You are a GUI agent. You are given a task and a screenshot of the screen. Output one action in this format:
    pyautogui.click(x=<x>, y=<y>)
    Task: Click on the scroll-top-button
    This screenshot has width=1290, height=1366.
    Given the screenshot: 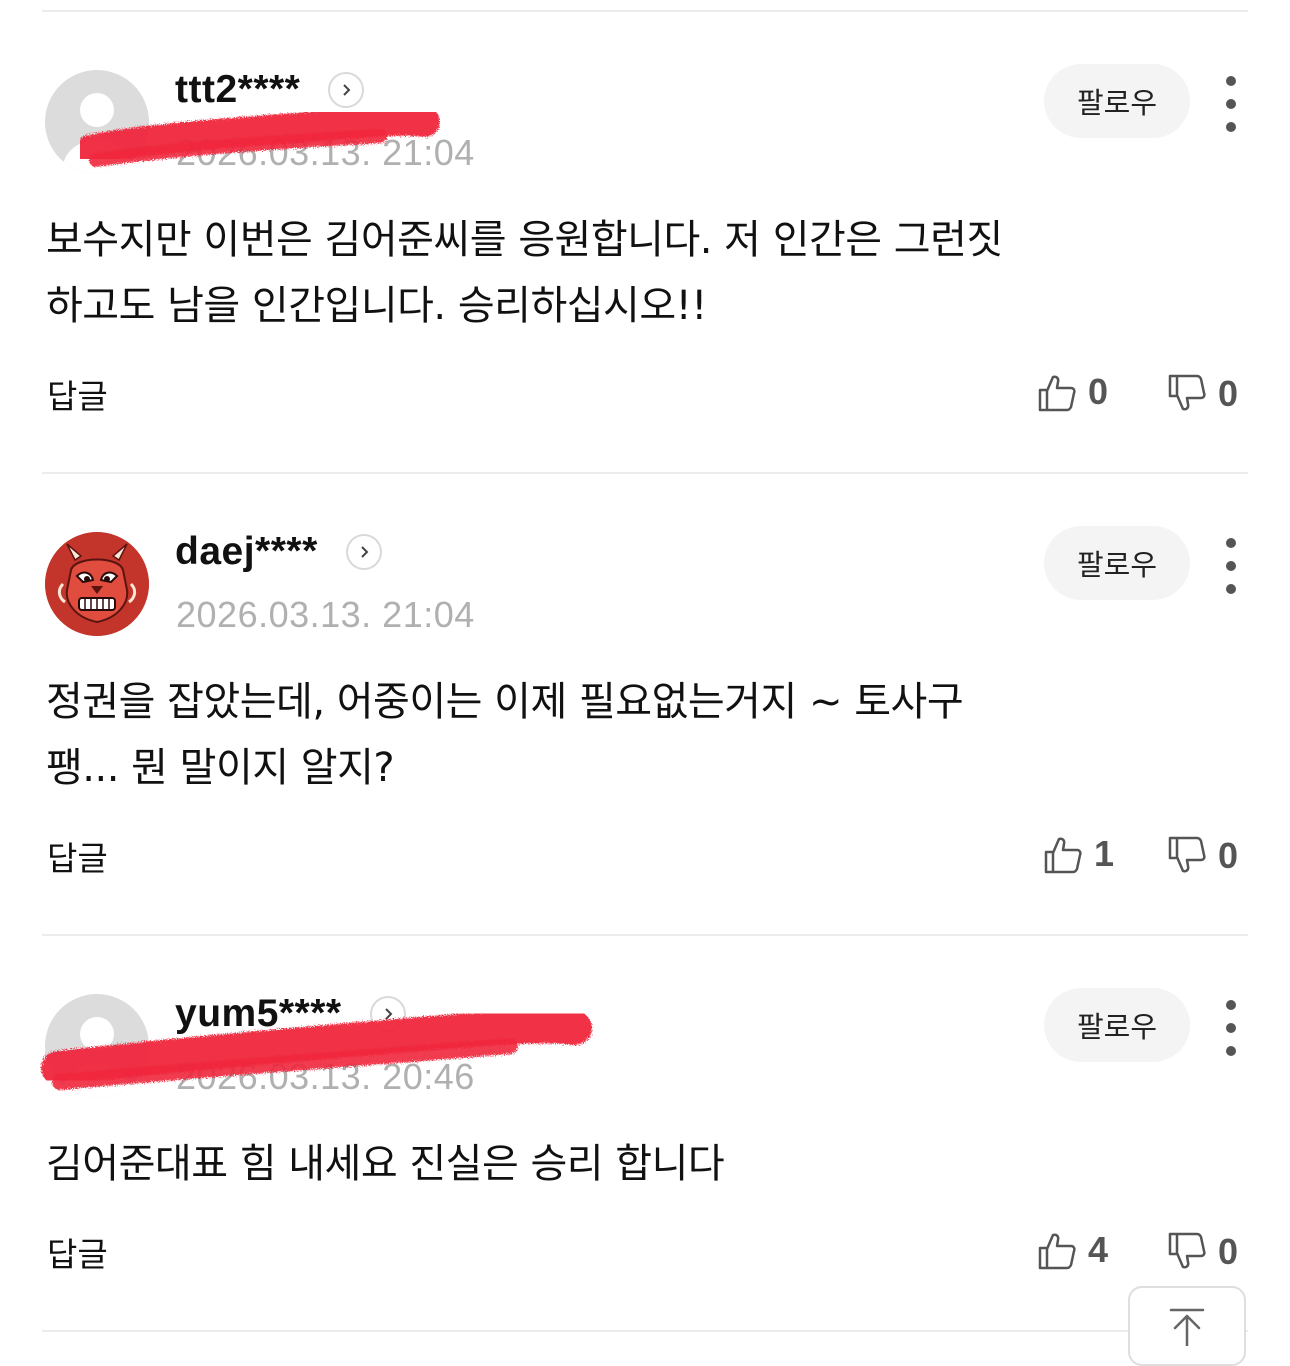 What is the action you would take?
    pyautogui.click(x=1187, y=1326)
    